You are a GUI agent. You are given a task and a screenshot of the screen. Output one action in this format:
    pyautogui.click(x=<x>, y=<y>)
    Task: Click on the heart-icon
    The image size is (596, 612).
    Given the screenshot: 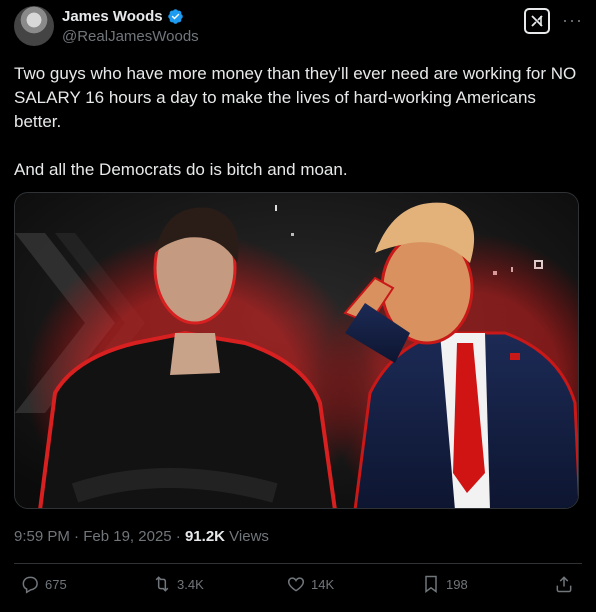 What is the action you would take?
    pyautogui.click(x=296, y=584)
    